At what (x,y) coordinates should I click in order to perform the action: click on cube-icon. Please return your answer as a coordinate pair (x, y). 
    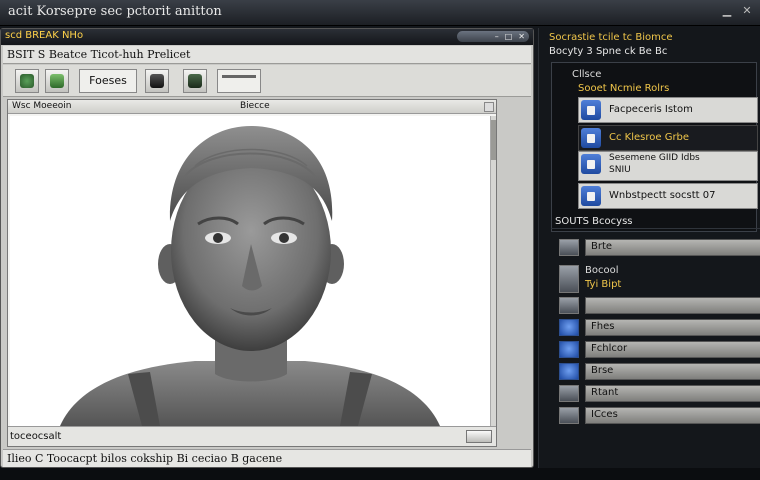
    Looking at the image, I should click on (157, 81).